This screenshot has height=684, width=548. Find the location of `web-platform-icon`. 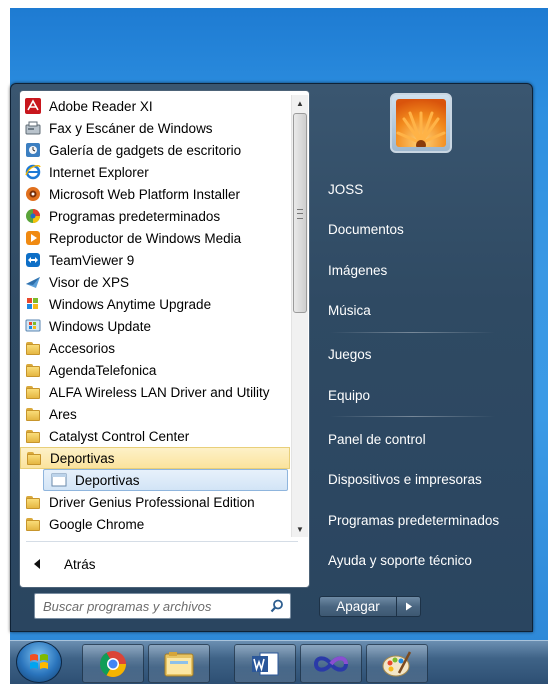

web-platform-icon is located at coordinates (33, 194).